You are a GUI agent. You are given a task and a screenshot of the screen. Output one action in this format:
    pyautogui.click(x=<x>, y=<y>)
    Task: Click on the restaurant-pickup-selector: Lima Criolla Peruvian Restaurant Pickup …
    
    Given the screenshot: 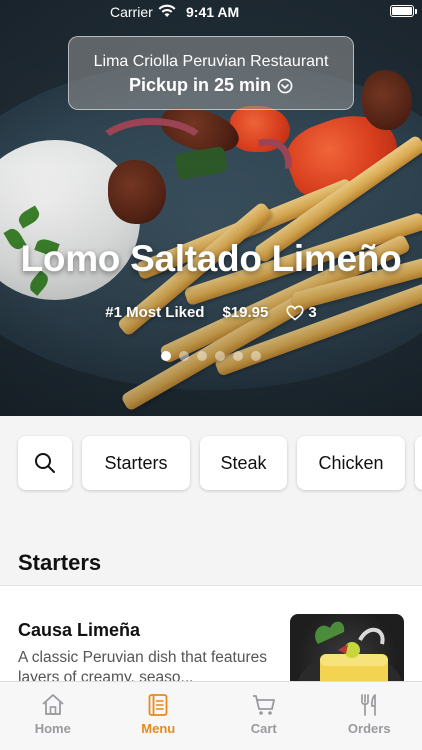 What is the action you would take?
    pyautogui.click(x=211, y=73)
    